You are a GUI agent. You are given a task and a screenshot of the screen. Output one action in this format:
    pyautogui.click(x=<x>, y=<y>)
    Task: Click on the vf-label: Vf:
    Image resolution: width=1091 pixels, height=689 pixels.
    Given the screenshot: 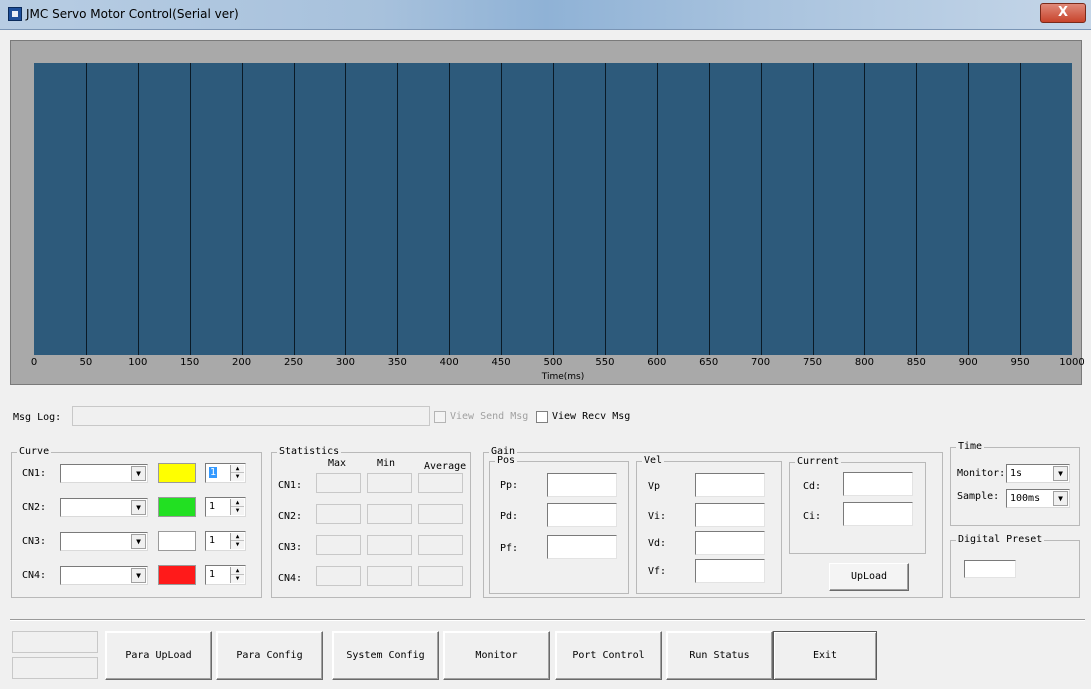 What is the action you would take?
    pyautogui.click(x=657, y=571)
    